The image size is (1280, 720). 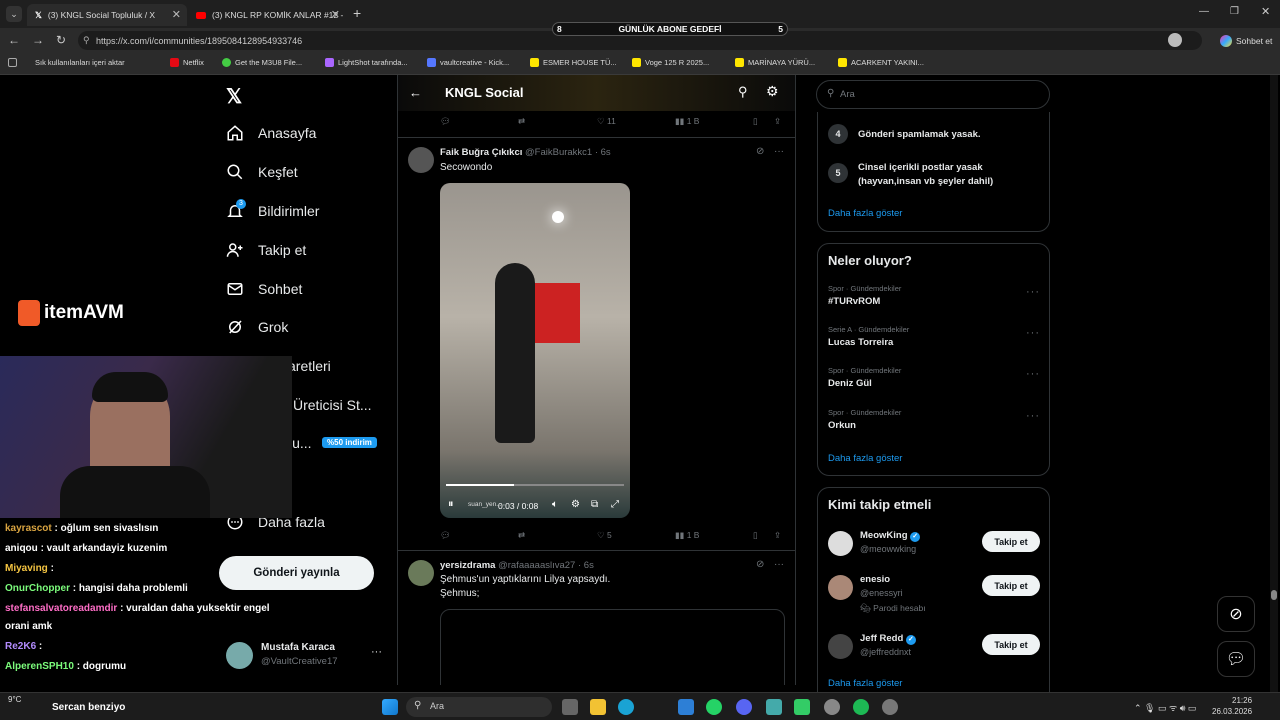 What do you see at coordinates (934, 382) in the screenshot?
I see `trend-item: Spor · Gündemdekiler Deniz Gül ···` at bounding box center [934, 382].